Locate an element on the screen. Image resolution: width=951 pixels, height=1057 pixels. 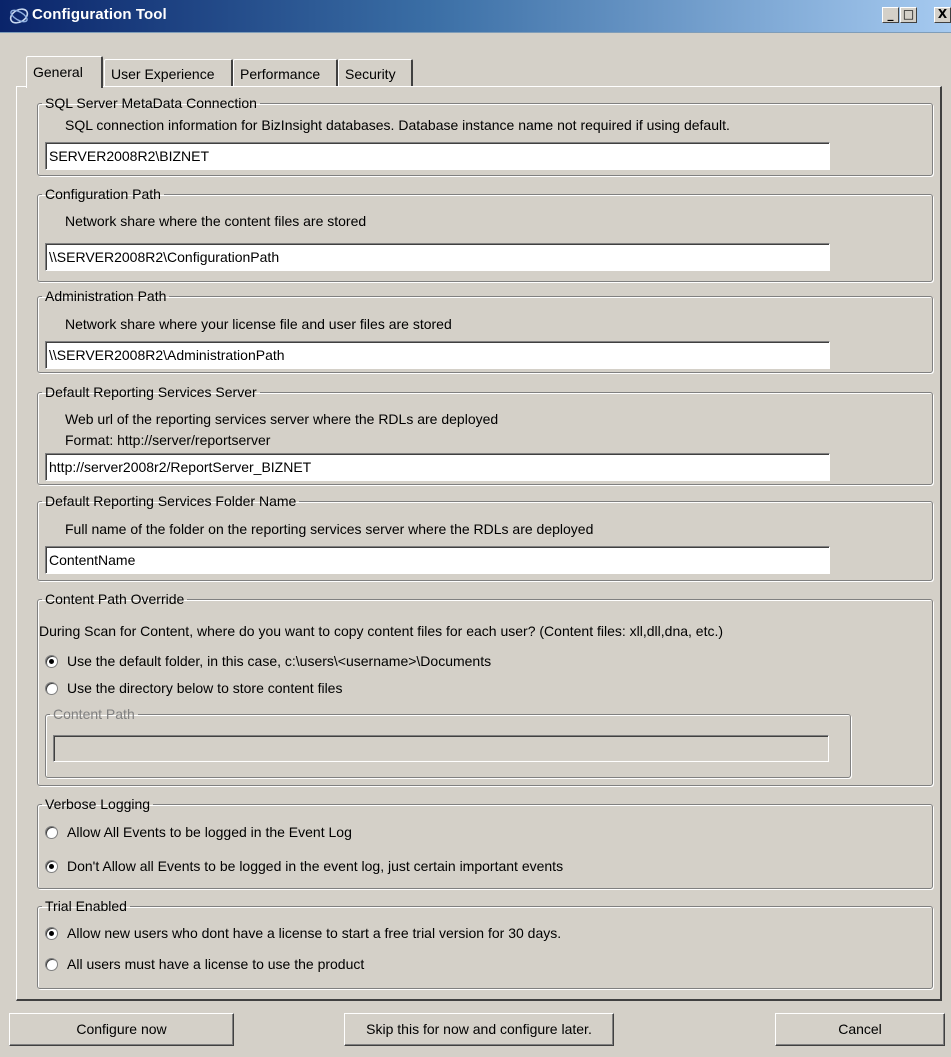
app-icon is located at coordinates (19, 16).